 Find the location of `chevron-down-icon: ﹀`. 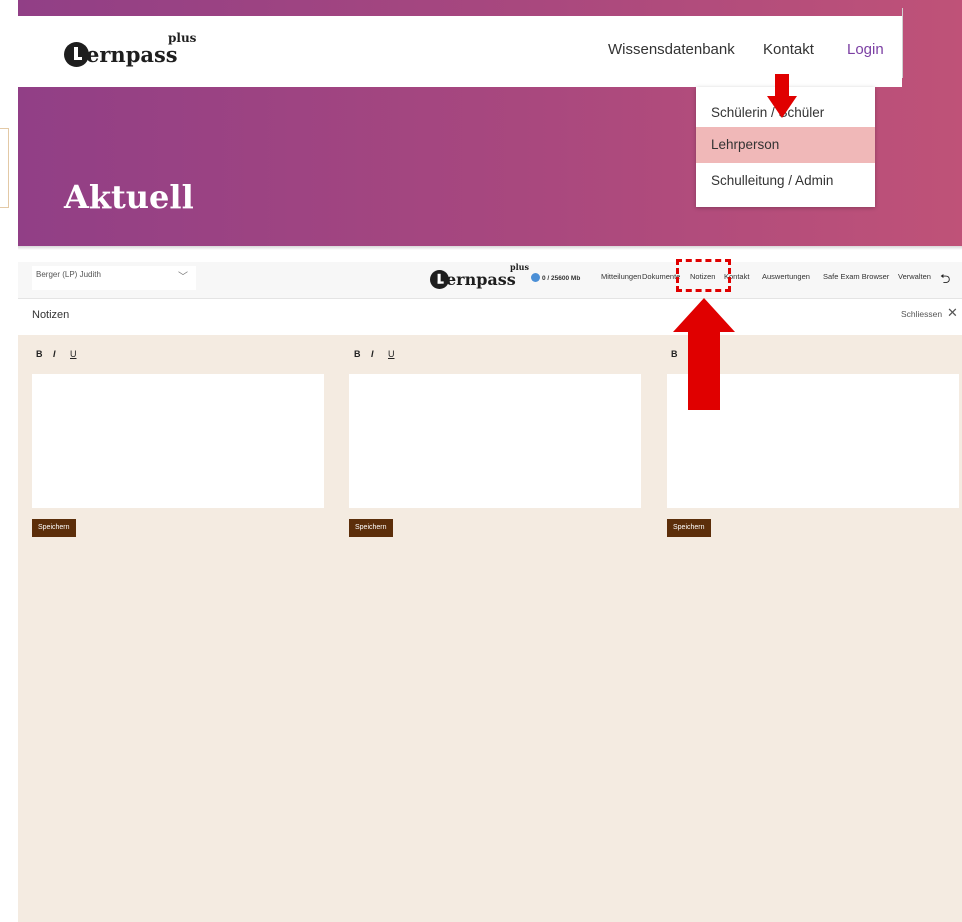

chevron-down-icon: ﹀ is located at coordinates (183, 277).